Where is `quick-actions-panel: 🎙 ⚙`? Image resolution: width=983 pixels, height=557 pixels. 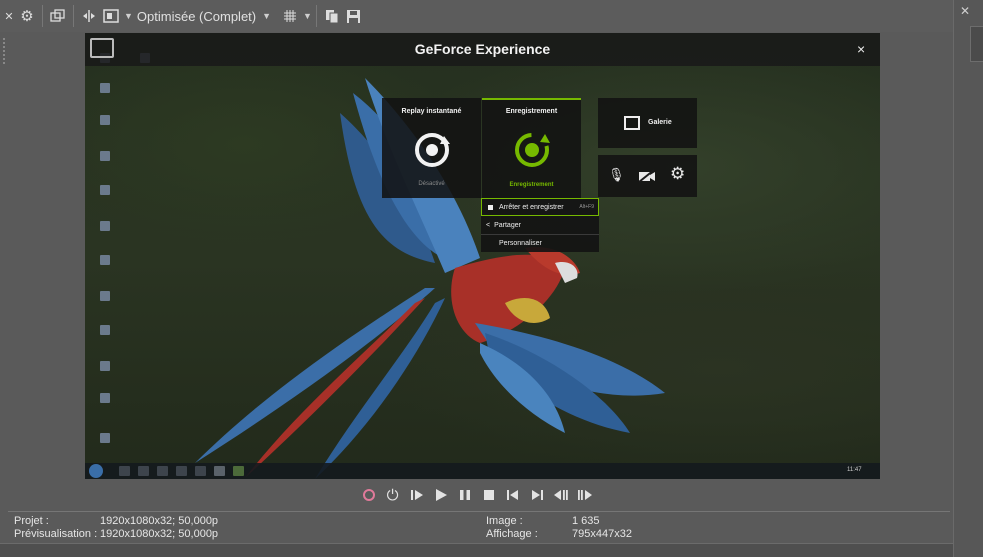
quick-actions-panel: 🎙 ⚙ is located at coordinates (647, 176).